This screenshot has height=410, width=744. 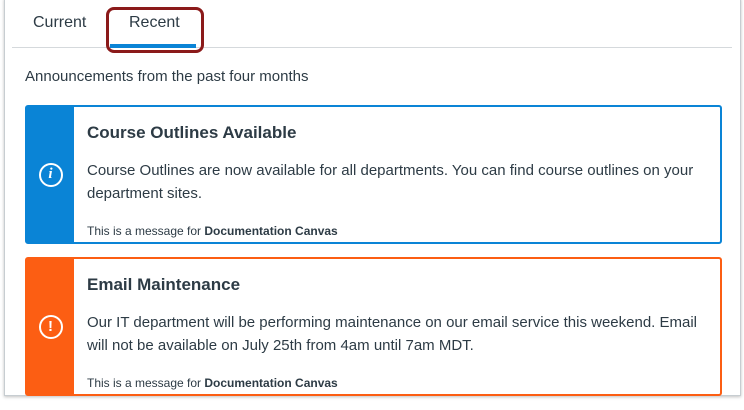 What do you see at coordinates (192, 132) in the screenshot?
I see `announcement-title: Course Outlines Available` at bounding box center [192, 132].